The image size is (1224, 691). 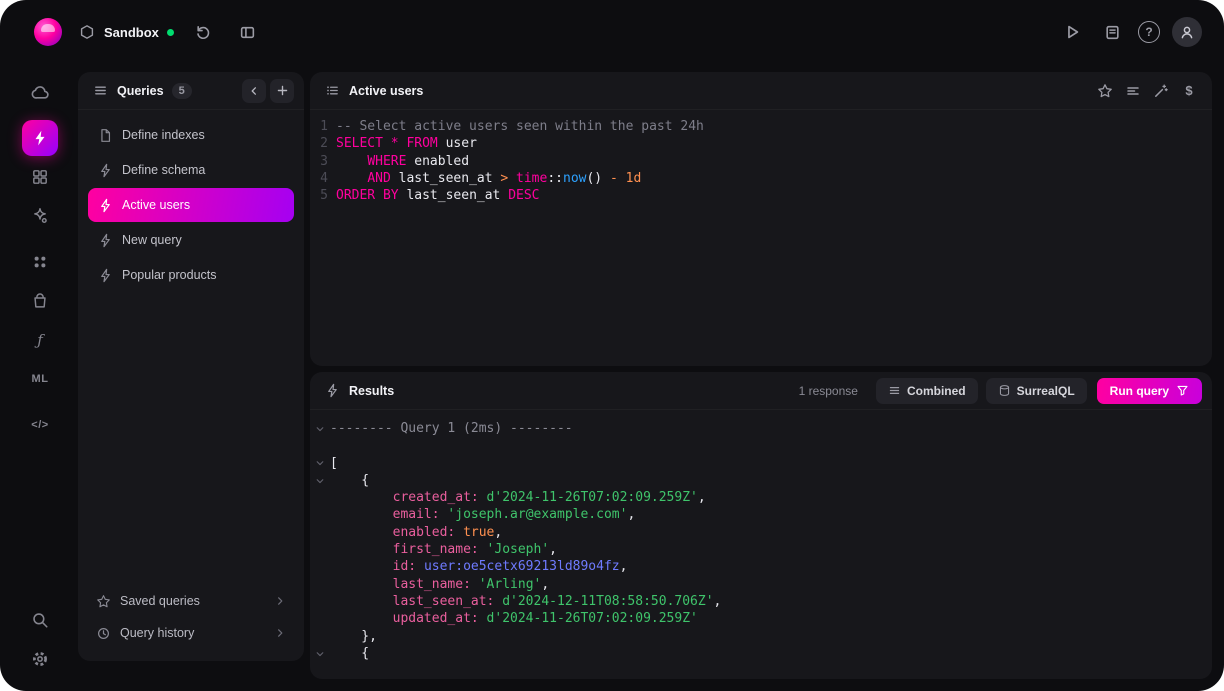 I want to click on sidebar-search, so click(x=40, y=620).